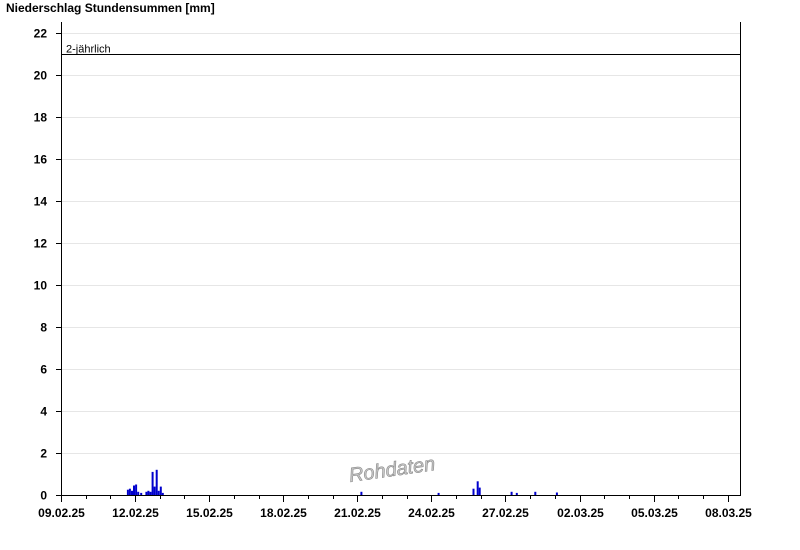  What do you see at coordinates (41, 76) in the screenshot?
I see `y-tick-label: 20` at bounding box center [41, 76].